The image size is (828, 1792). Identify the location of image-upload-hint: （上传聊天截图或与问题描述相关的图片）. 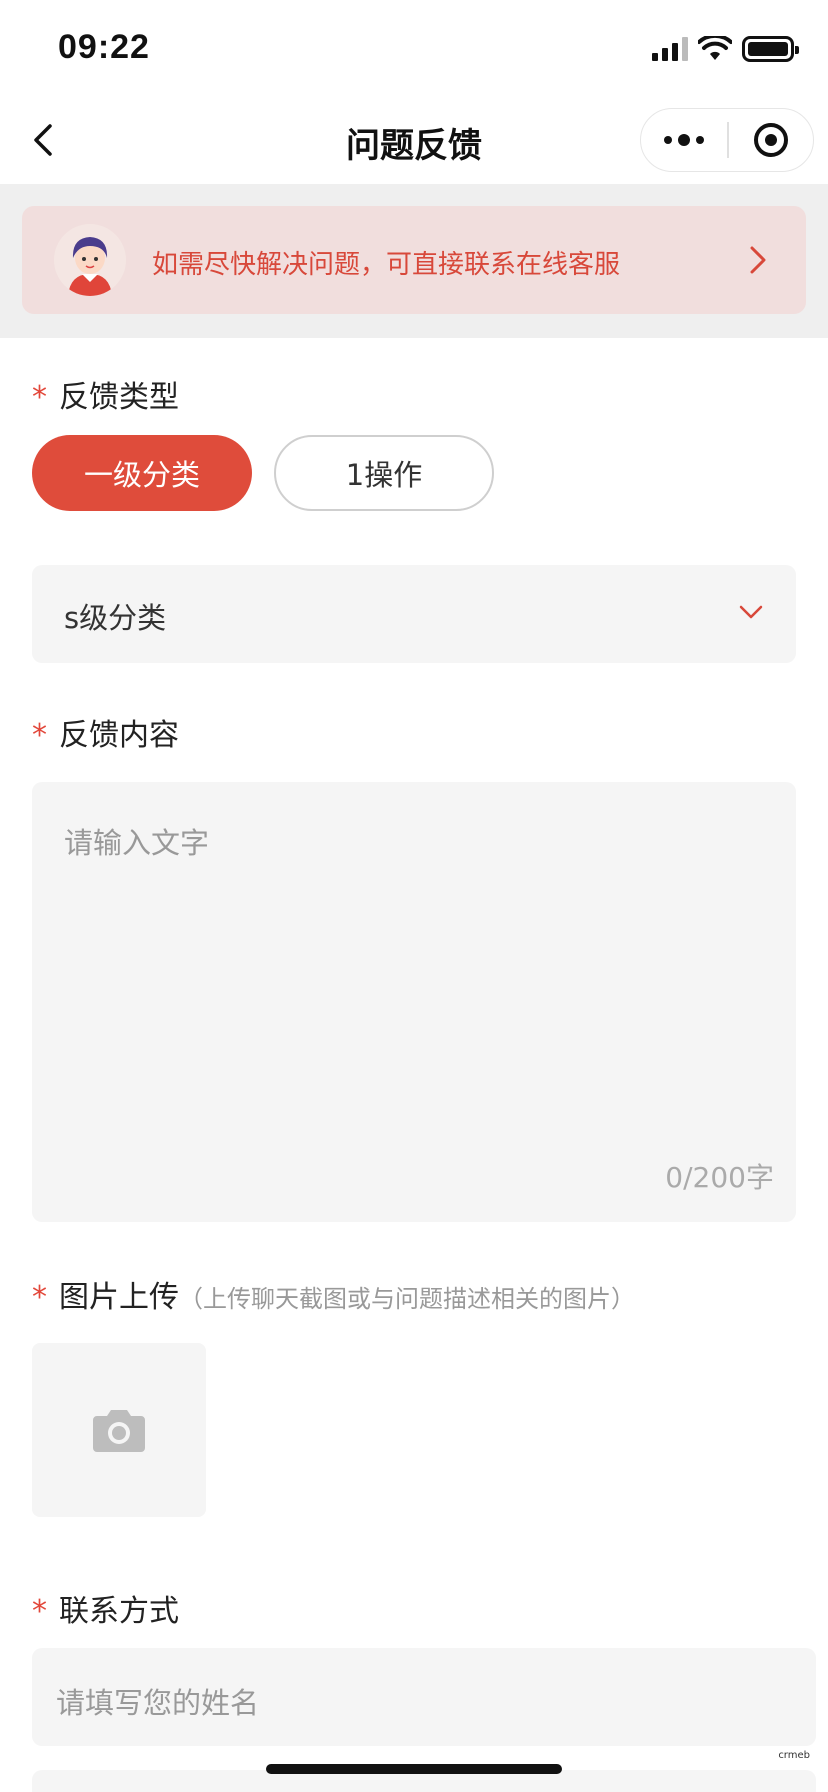
(407, 1299).